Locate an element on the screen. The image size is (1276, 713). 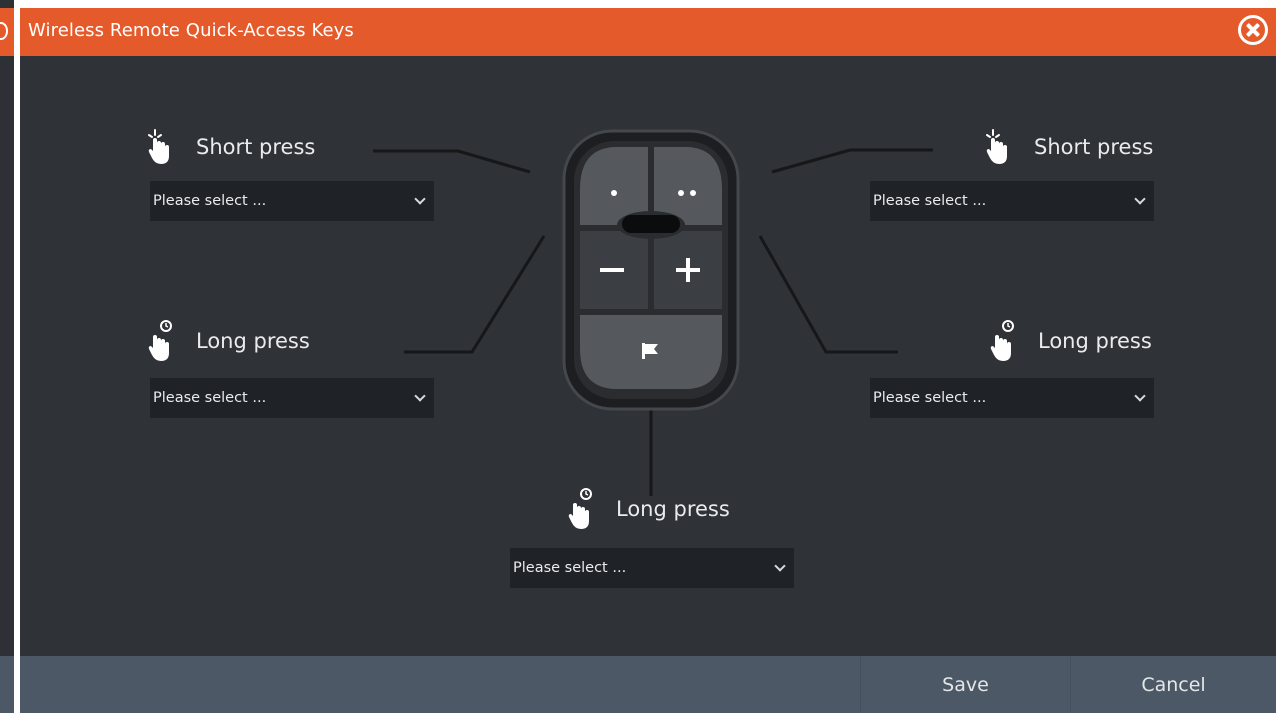
left-short-press-label-group: Short press is located at coordinates (231, 147).